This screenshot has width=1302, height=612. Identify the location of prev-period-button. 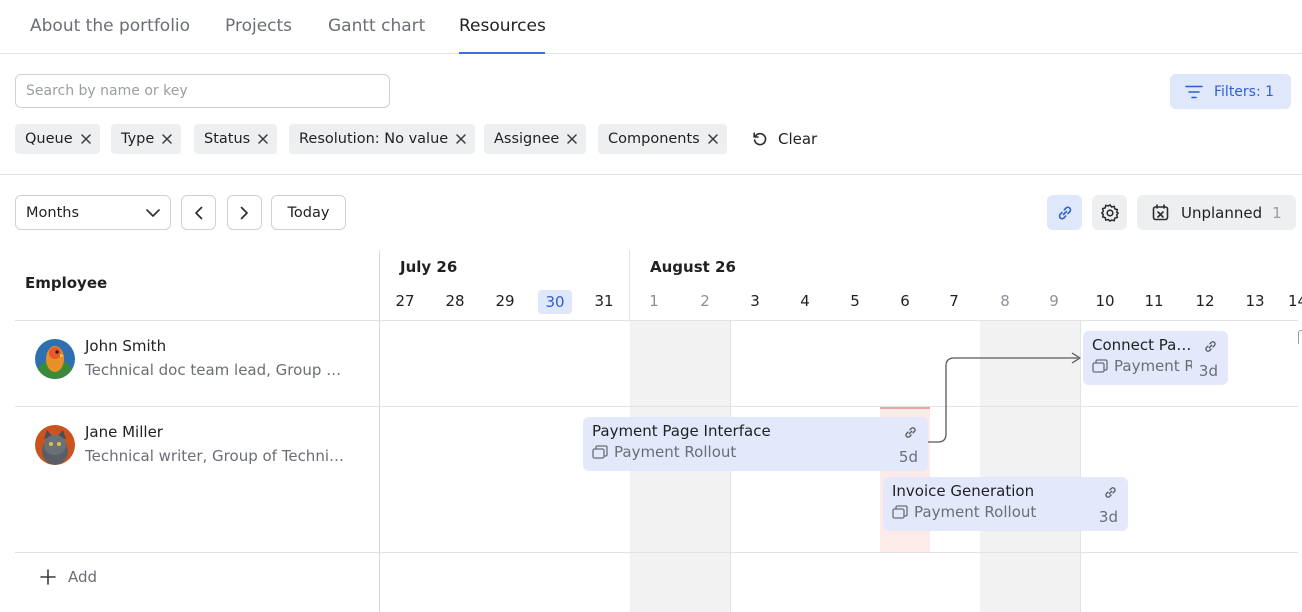
(198, 212).